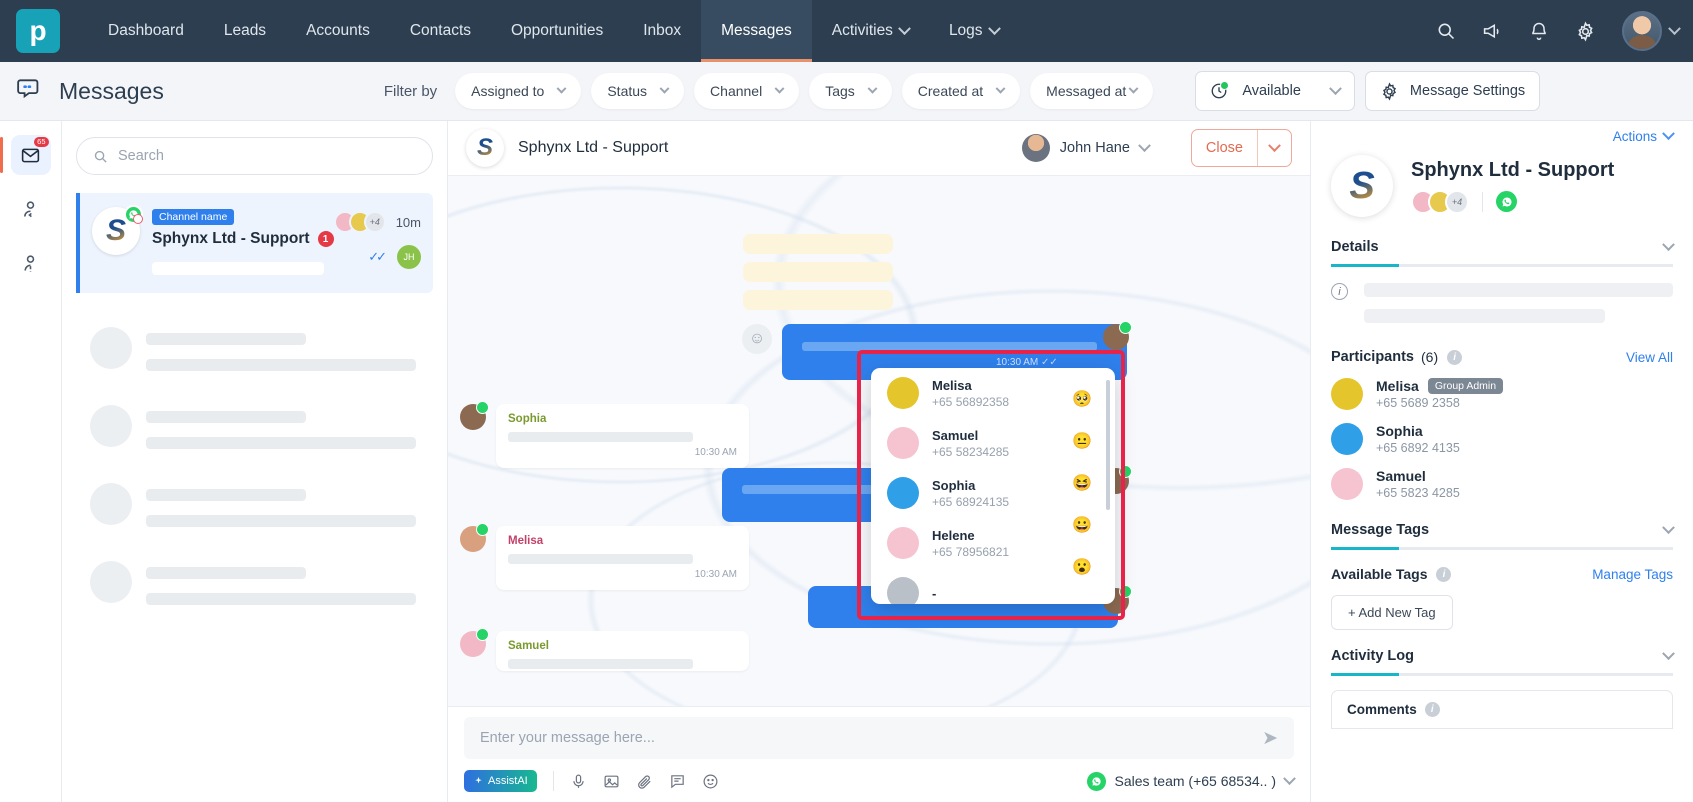 The width and height of the screenshot is (1693, 802). I want to click on manage-tags-link: Manage Tags, so click(1632, 574).